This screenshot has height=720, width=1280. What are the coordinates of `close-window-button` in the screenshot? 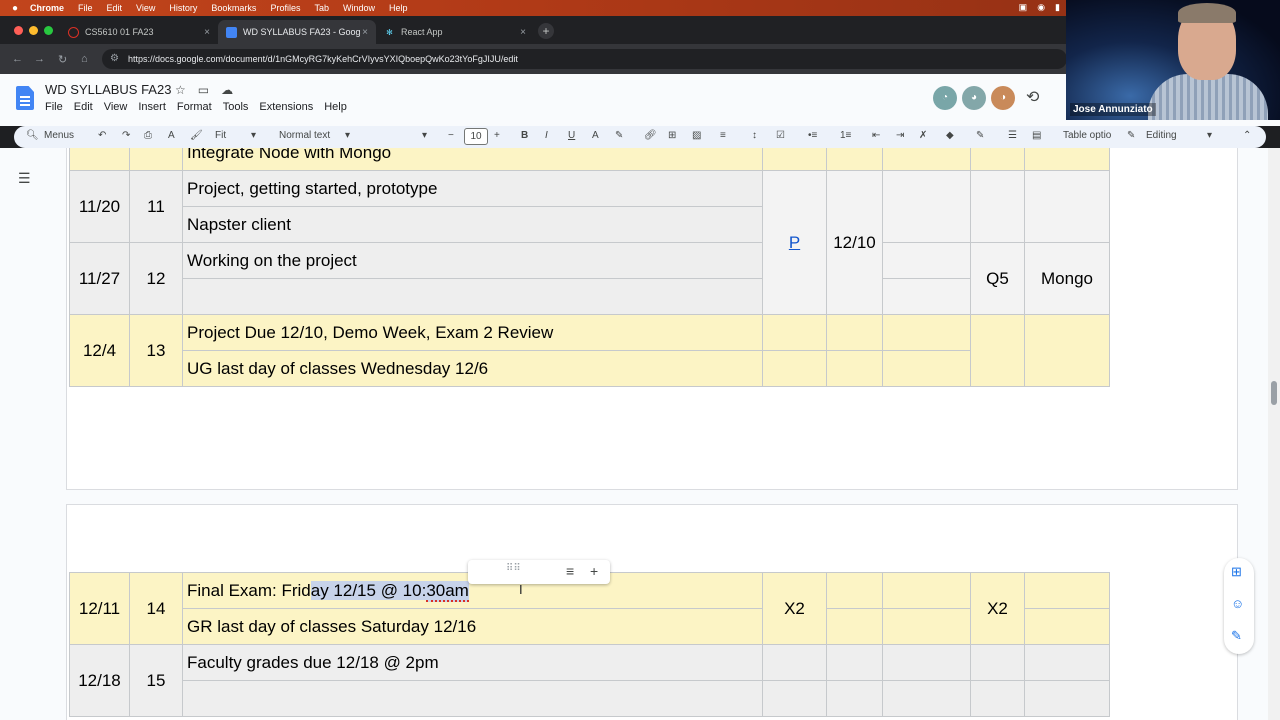 It's located at (18, 30).